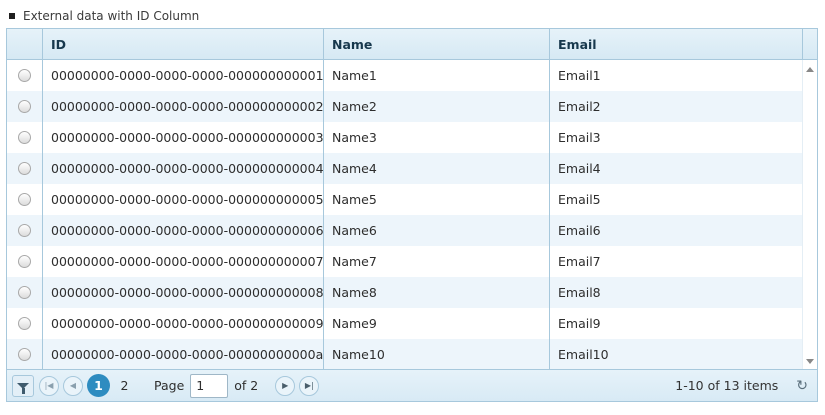 The height and width of the screenshot is (415, 825). Describe the element at coordinates (802, 386) in the screenshot. I see `refresh-icon: ↻` at that location.